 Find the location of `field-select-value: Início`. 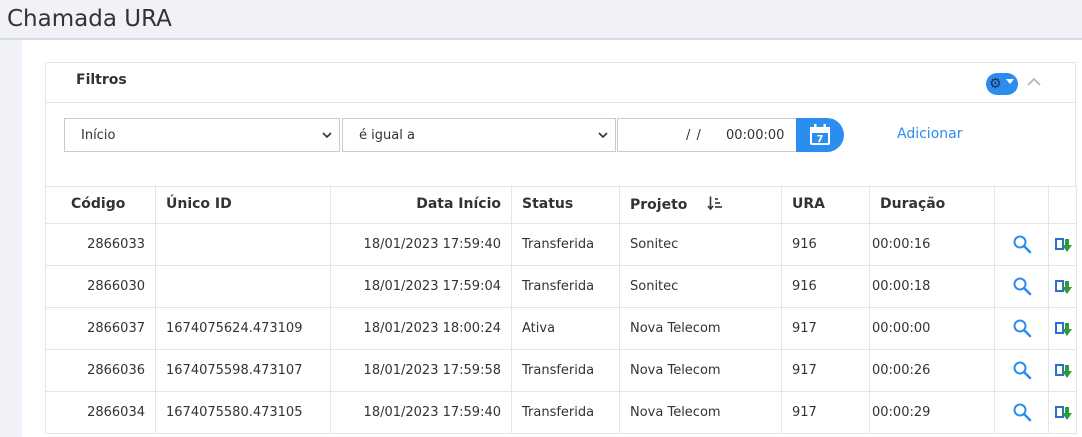

field-select-value: Início is located at coordinates (98, 135).